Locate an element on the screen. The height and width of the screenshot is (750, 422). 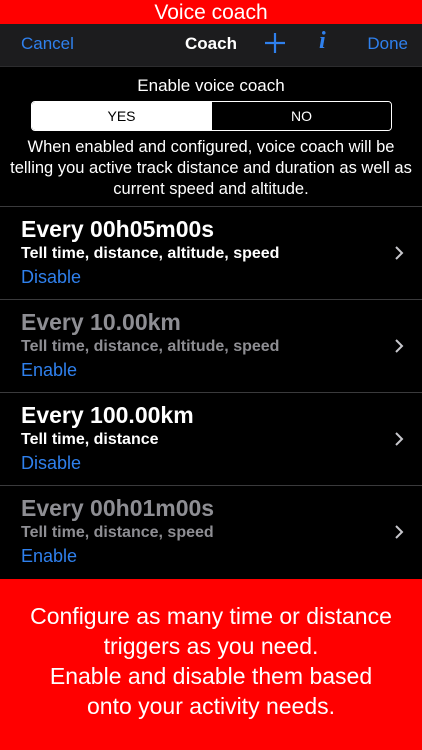
enable-segmented-control: YES NO is located at coordinates (211, 116).